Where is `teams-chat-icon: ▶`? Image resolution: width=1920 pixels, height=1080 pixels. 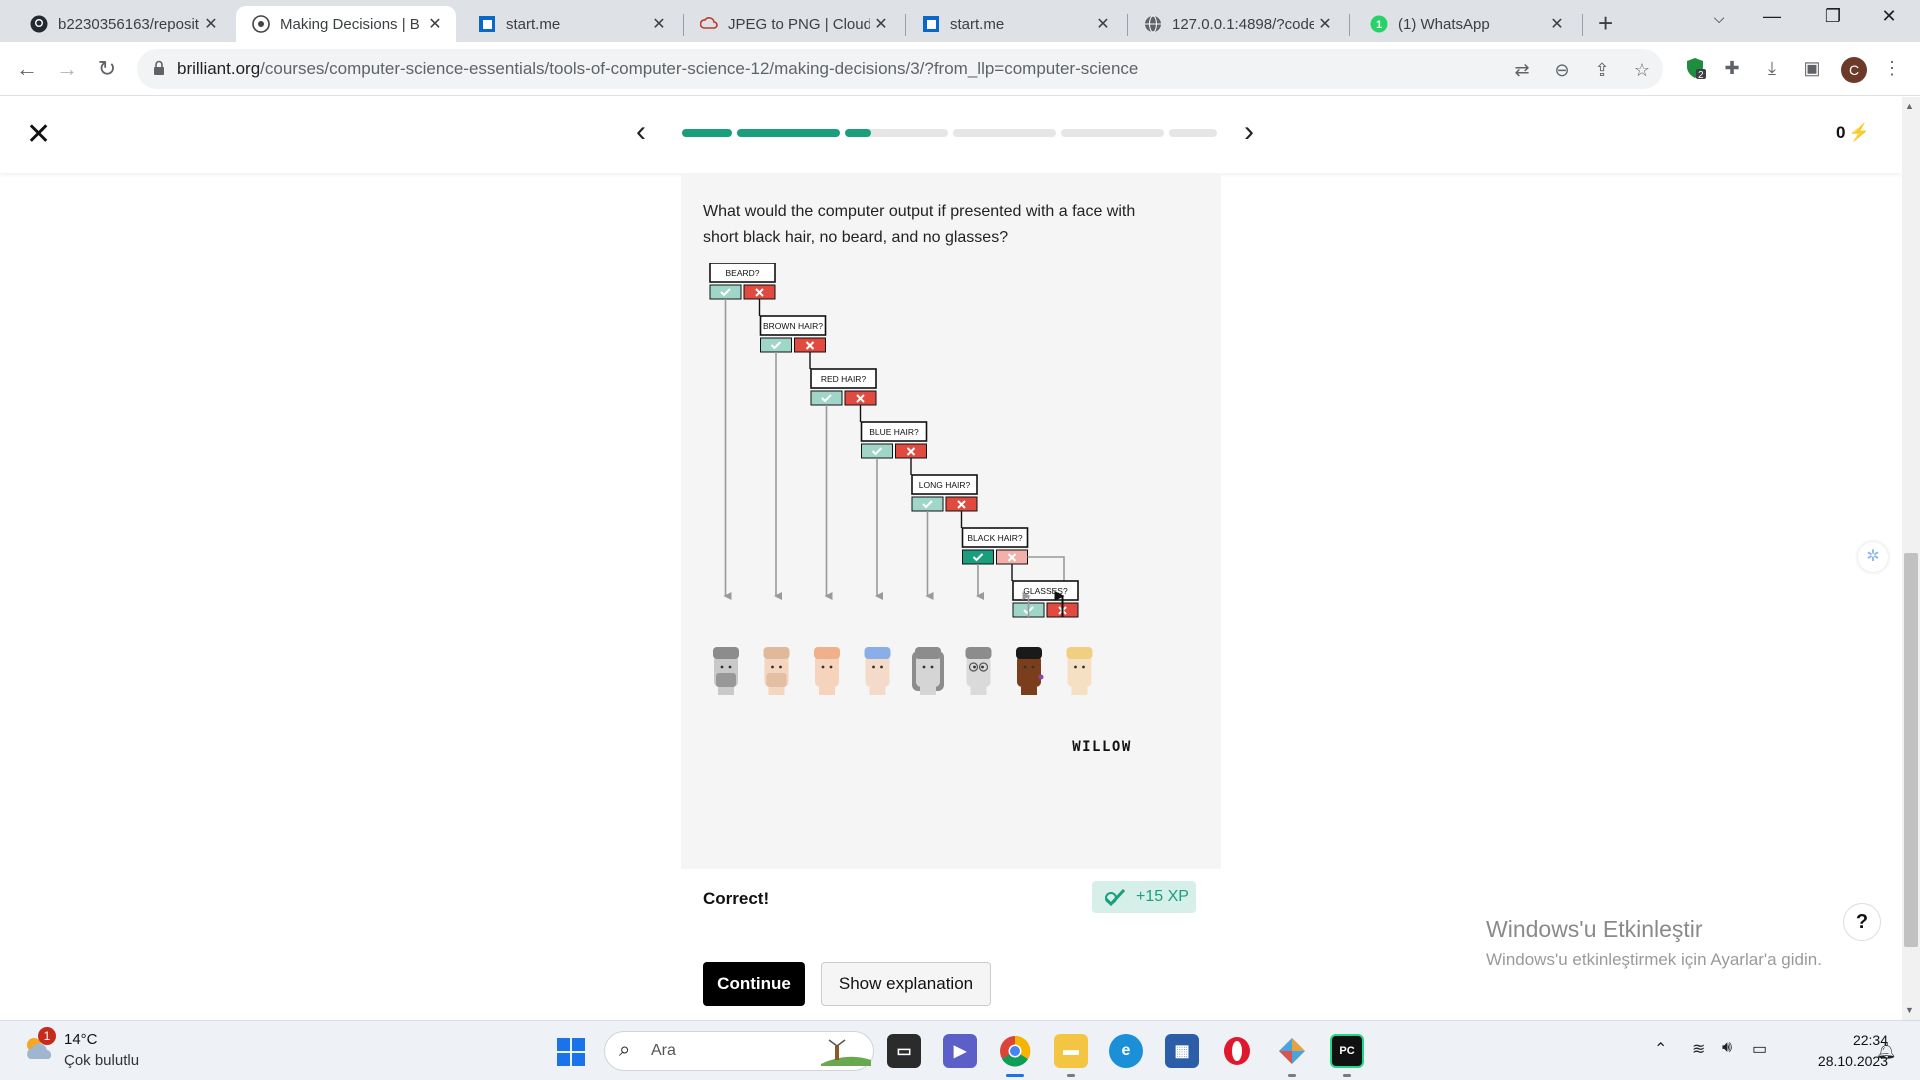
teams-chat-icon: ▶ is located at coordinates (960, 1051).